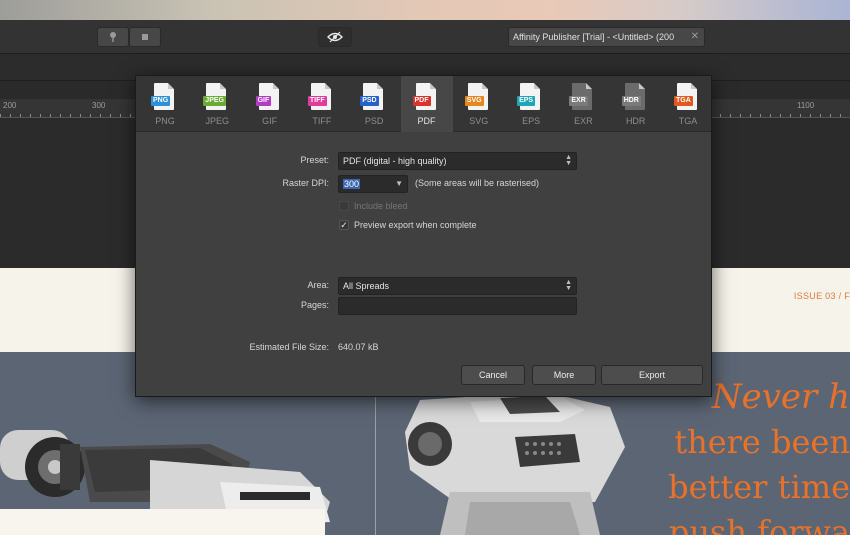 Image resolution: width=850 pixels, height=535 pixels. Describe the element at coordinates (531, 121) in the screenshot. I see `format-name: EPS` at that location.